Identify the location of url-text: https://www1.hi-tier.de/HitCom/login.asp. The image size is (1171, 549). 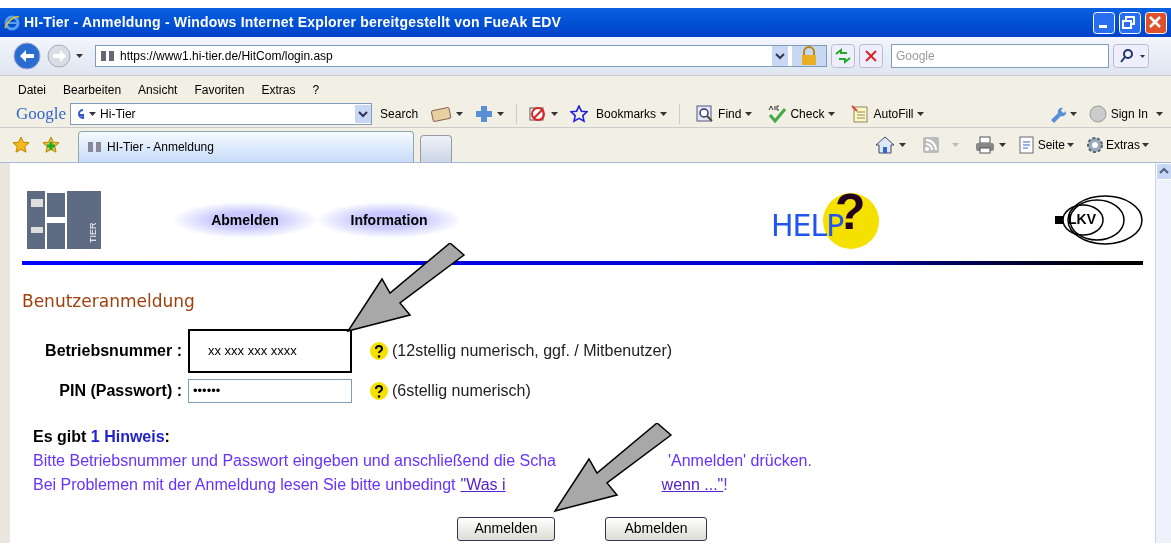
(227, 56).